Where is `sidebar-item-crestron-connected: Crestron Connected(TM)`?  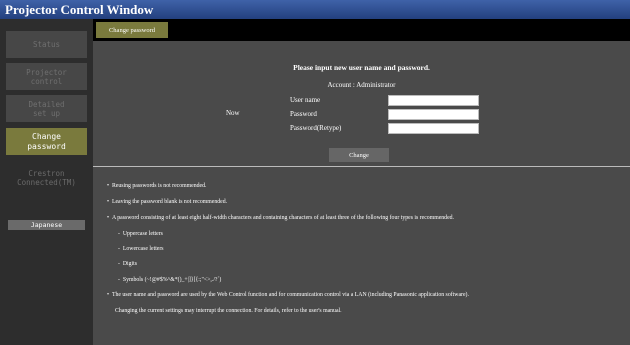 sidebar-item-crestron-connected: Crestron Connected(TM) is located at coordinates (46, 177).